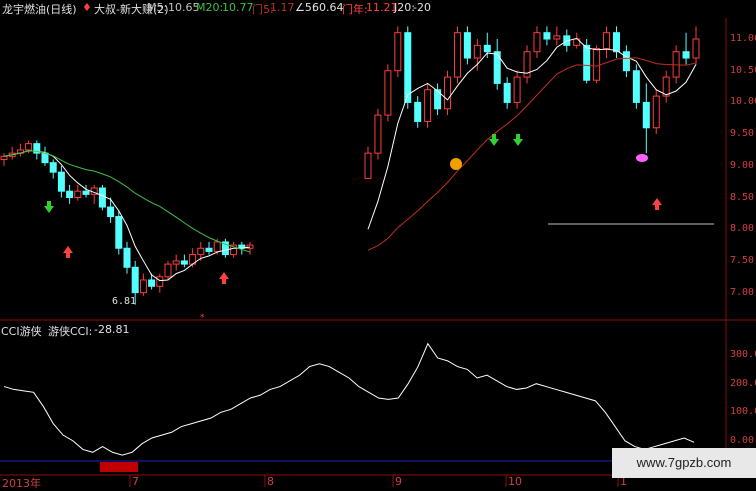 This screenshot has height=491, width=756. What do you see at coordinates (743, 383) in the screenshot?
I see `cci-tick-label: 200.00` at bounding box center [743, 383].